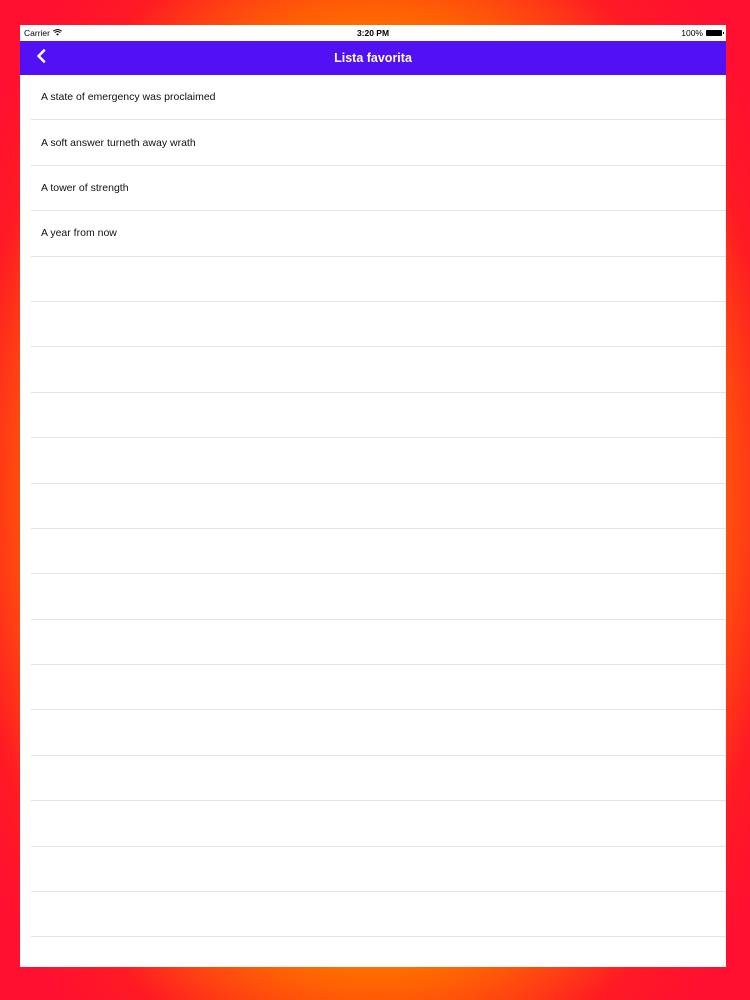 Image resolution: width=750 pixels, height=1000 pixels. I want to click on list-item: A tower of strength, so click(378, 189).